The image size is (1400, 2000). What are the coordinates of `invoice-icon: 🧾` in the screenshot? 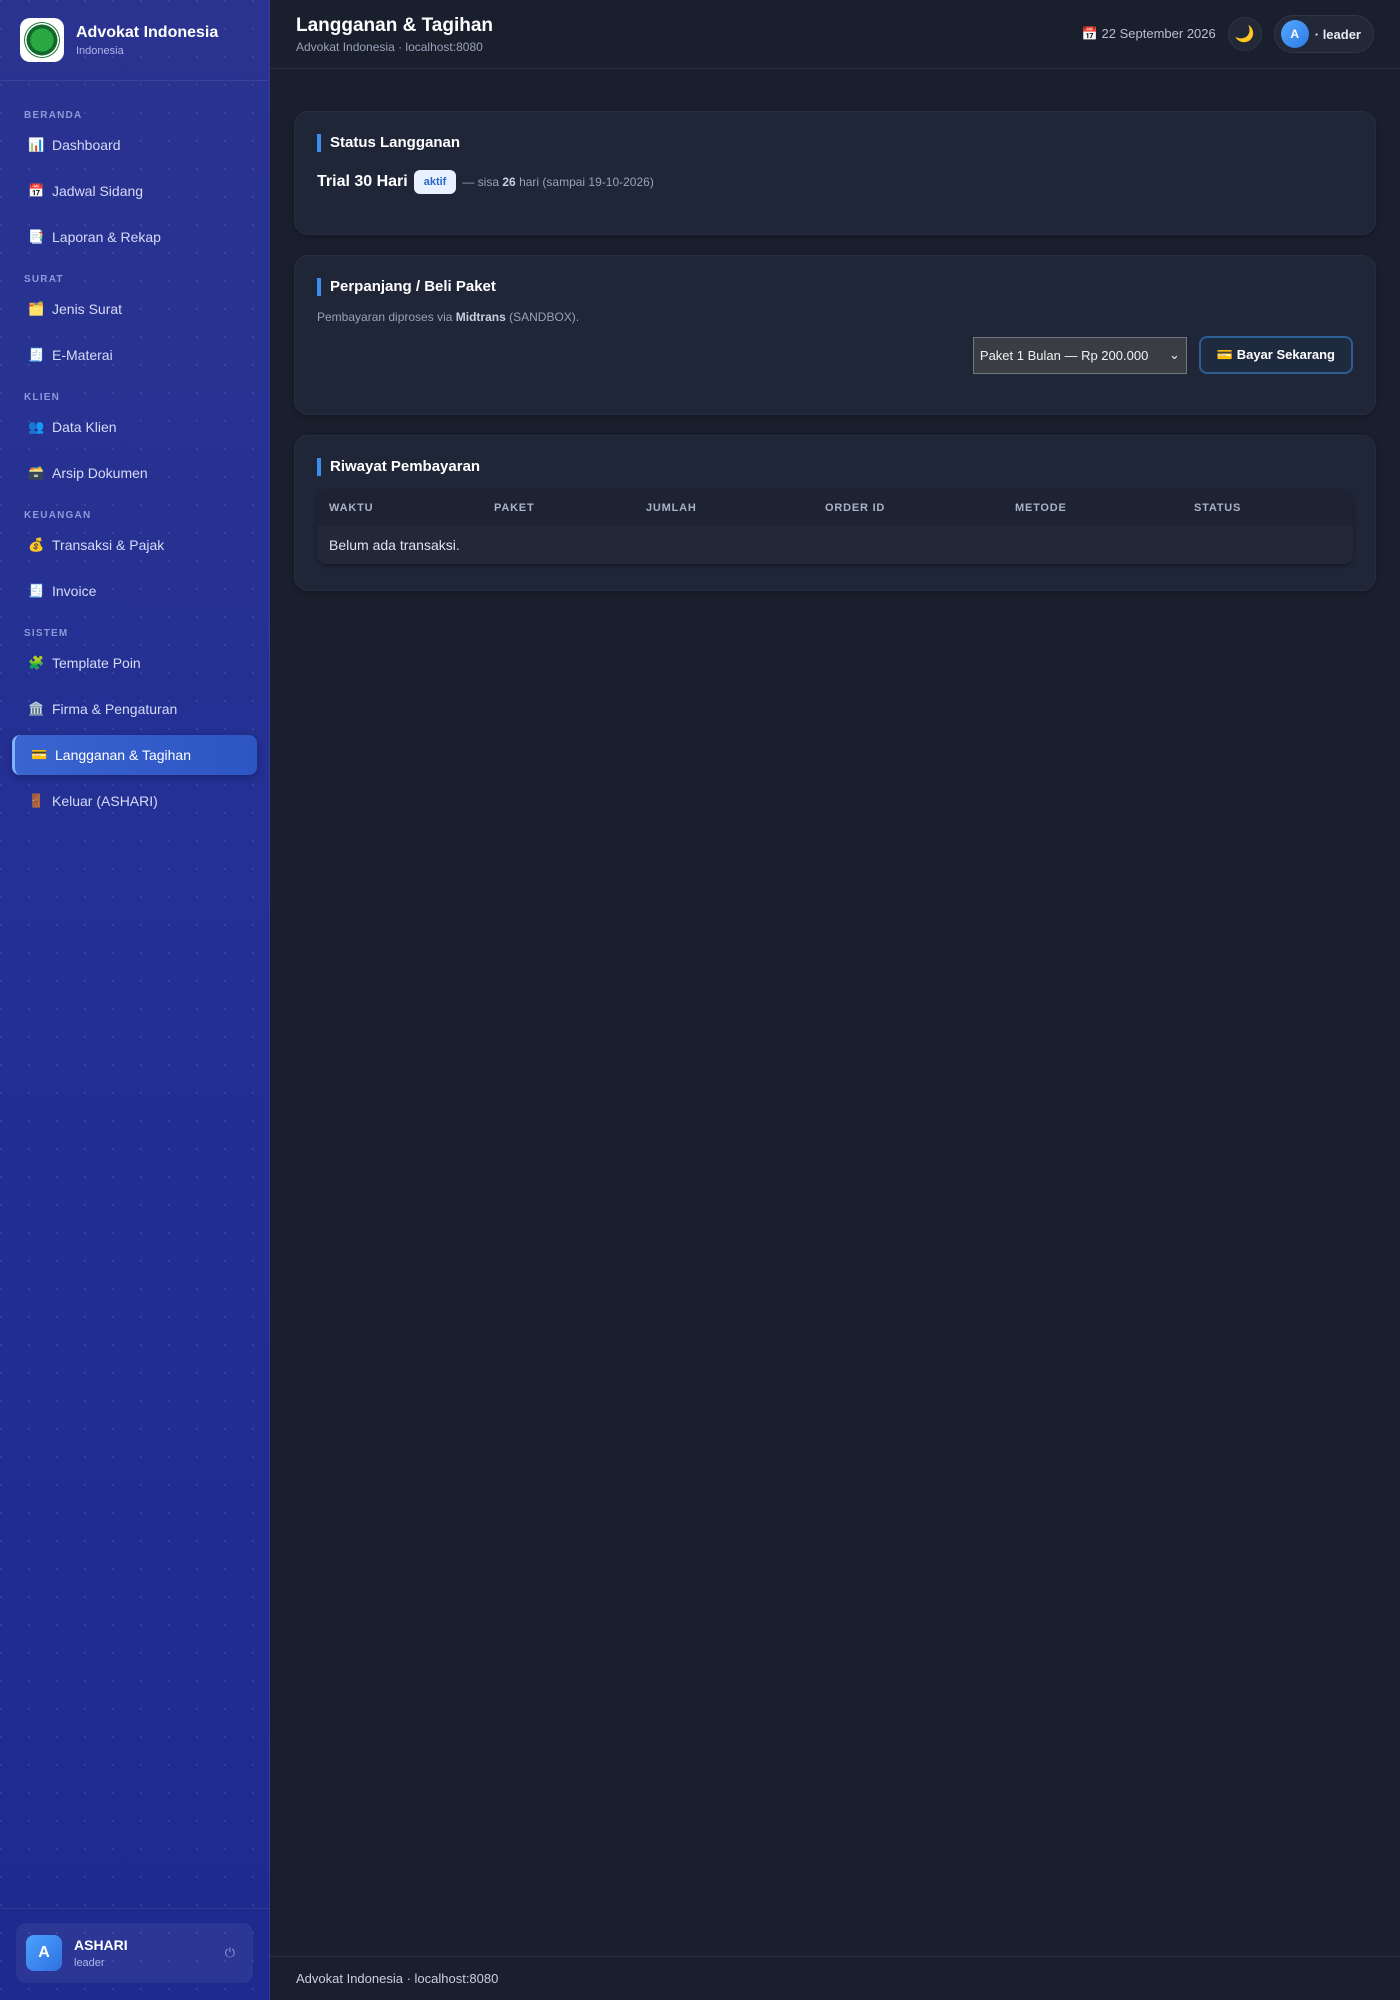 It's located at (36, 590).